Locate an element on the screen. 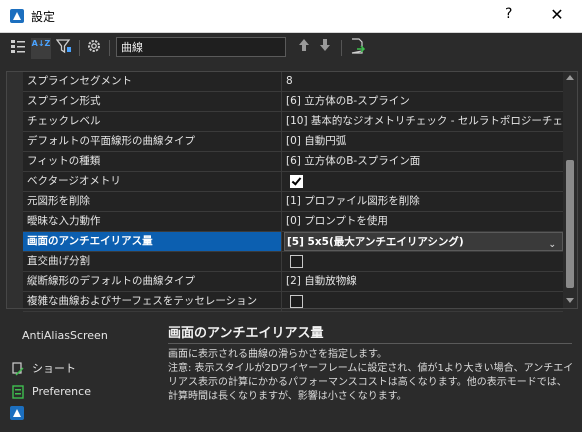 The height and width of the screenshot is (432, 582). property-row: ベクタージオメトリ is located at coordinates (293, 182).